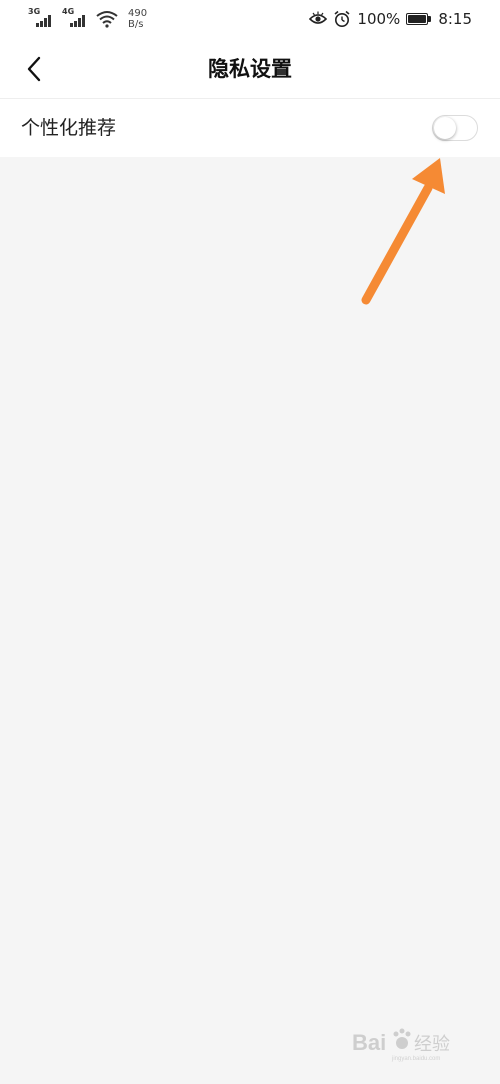  What do you see at coordinates (419, 19) in the screenshot?
I see `battery-icon` at bounding box center [419, 19].